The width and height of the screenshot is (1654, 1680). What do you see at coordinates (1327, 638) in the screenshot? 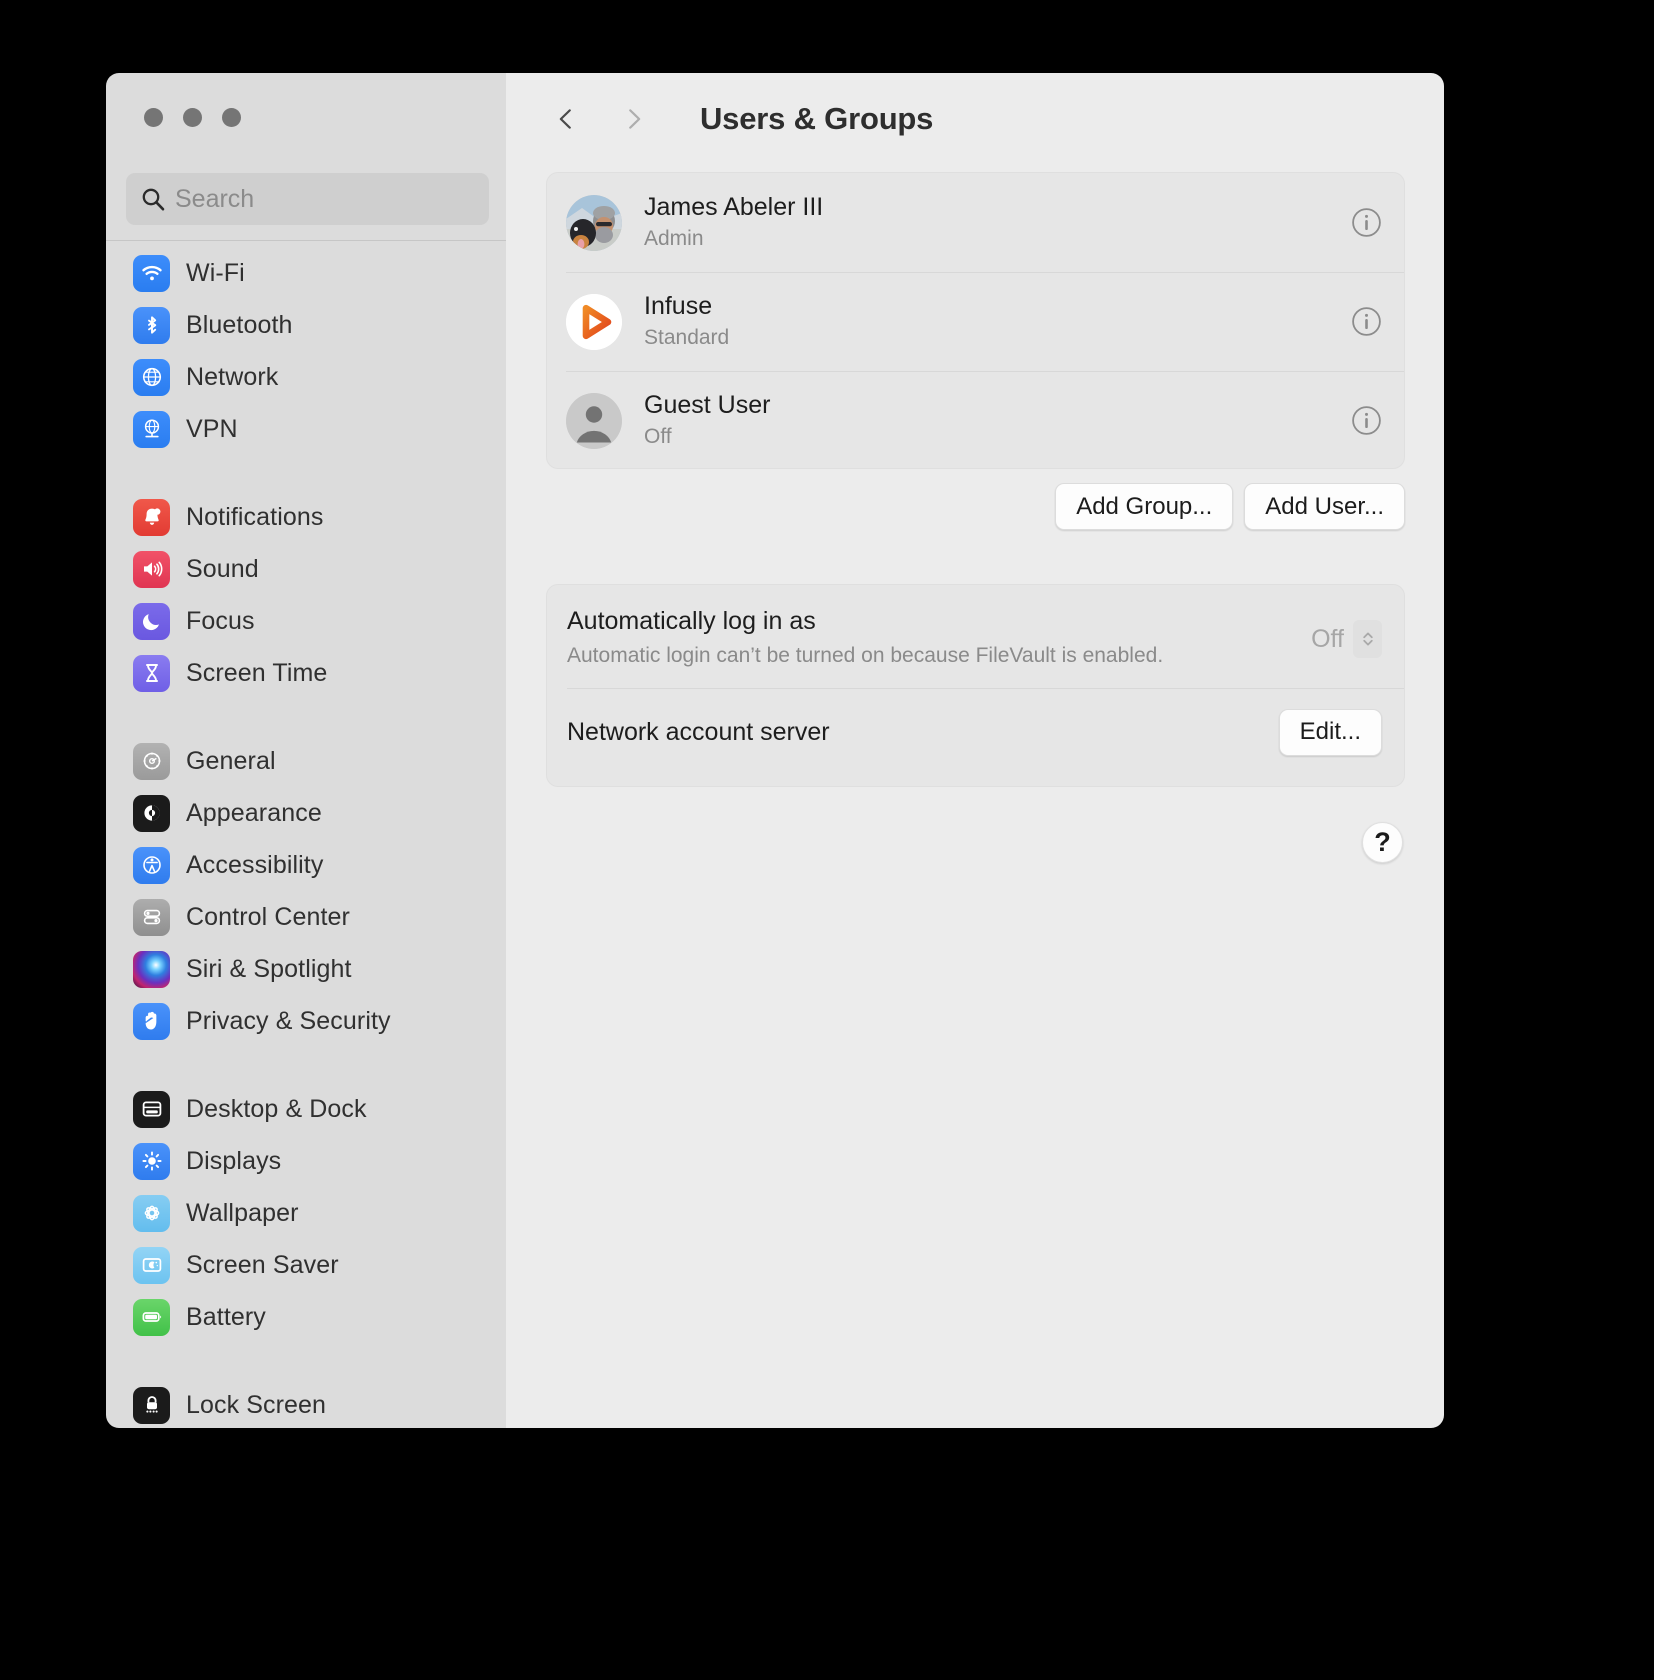
I see `auto-login-value: Off` at bounding box center [1327, 638].